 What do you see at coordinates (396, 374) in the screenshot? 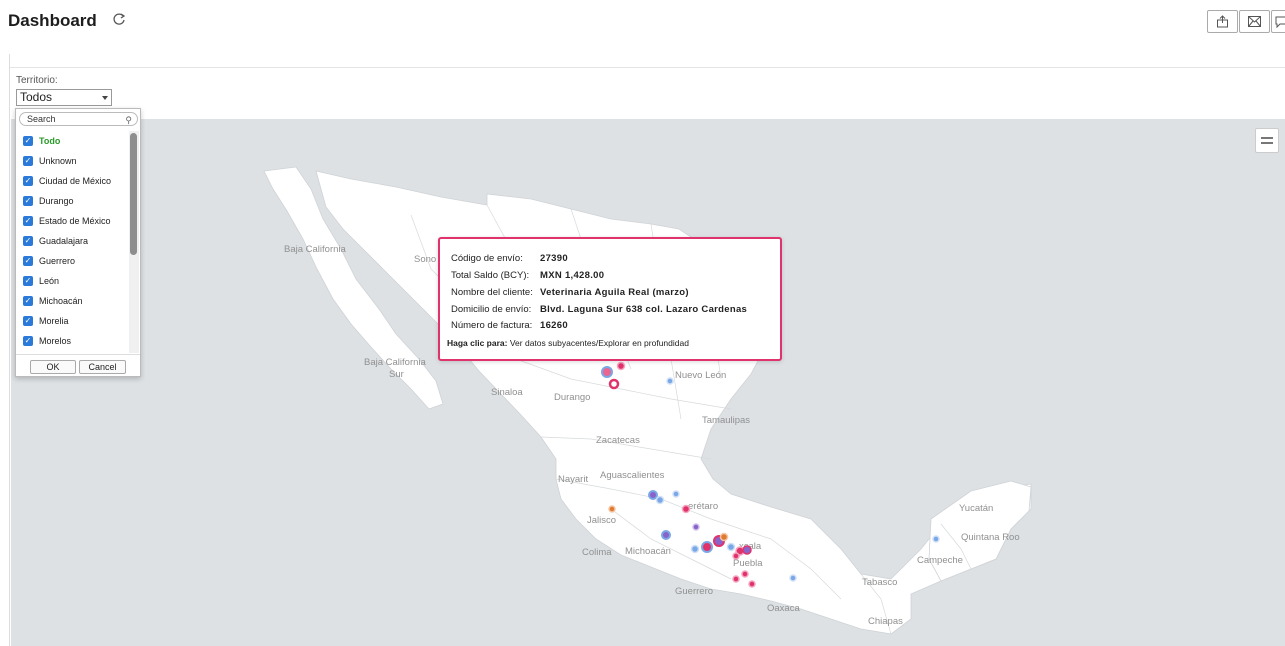
I see `label-bcs-2: Sur` at bounding box center [396, 374].